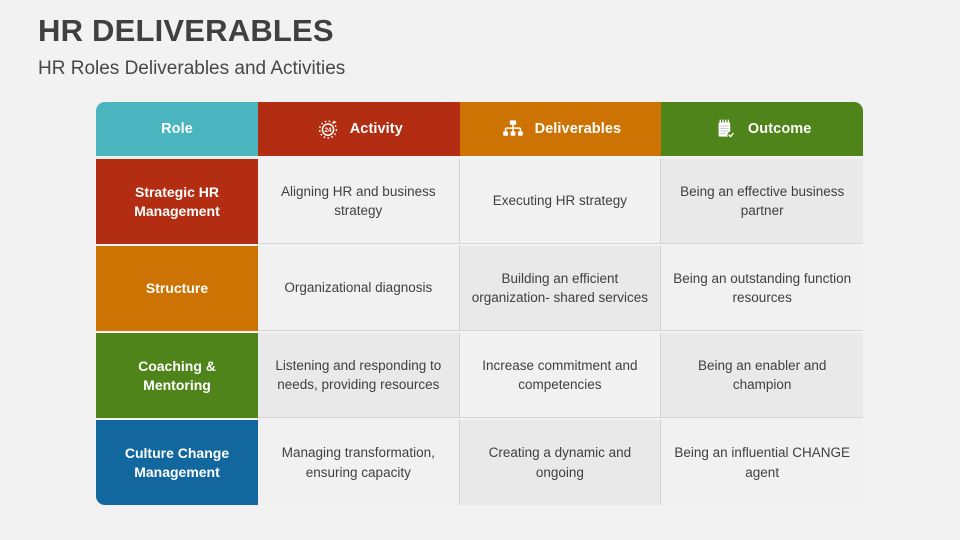  What do you see at coordinates (513, 129) in the screenshot?
I see `org-chart-icon` at bounding box center [513, 129].